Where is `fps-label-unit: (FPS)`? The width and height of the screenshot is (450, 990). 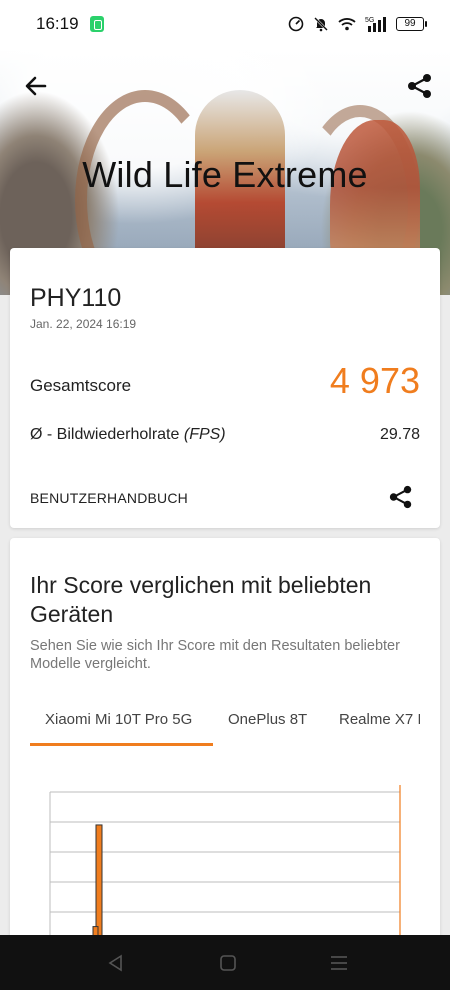 fps-label-unit: (FPS) is located at coordinates (204, 434).